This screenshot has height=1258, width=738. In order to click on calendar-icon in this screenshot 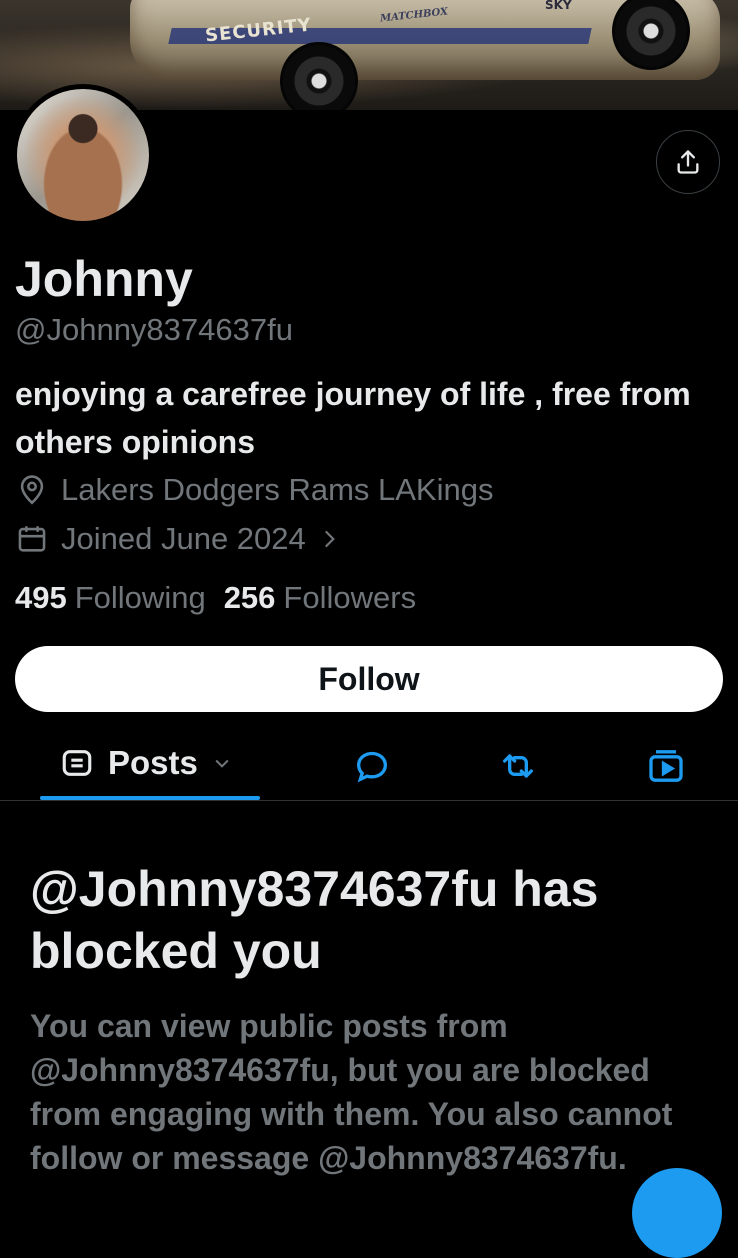, I will do `click(32, 539)`.